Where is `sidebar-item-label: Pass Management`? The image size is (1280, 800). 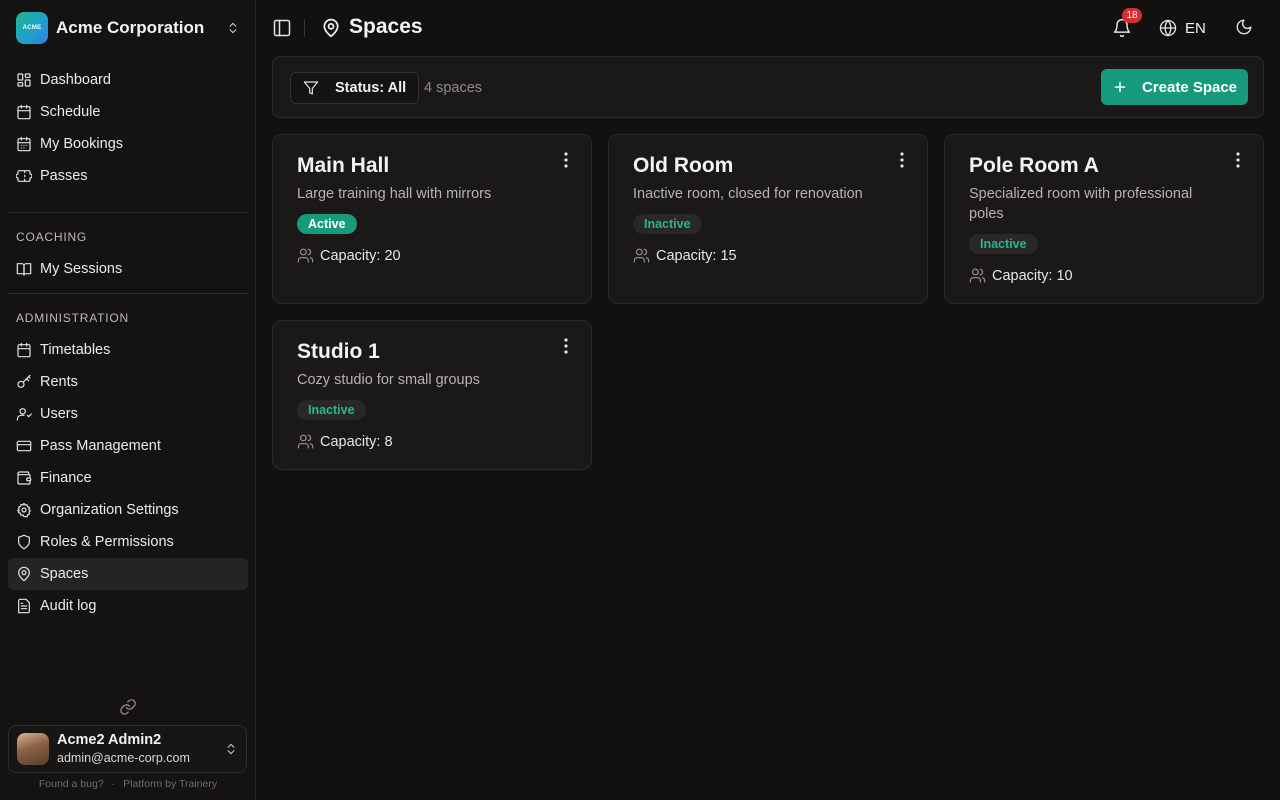 sidebar-item-label: Pass Management is located at coordinates (100, 446).